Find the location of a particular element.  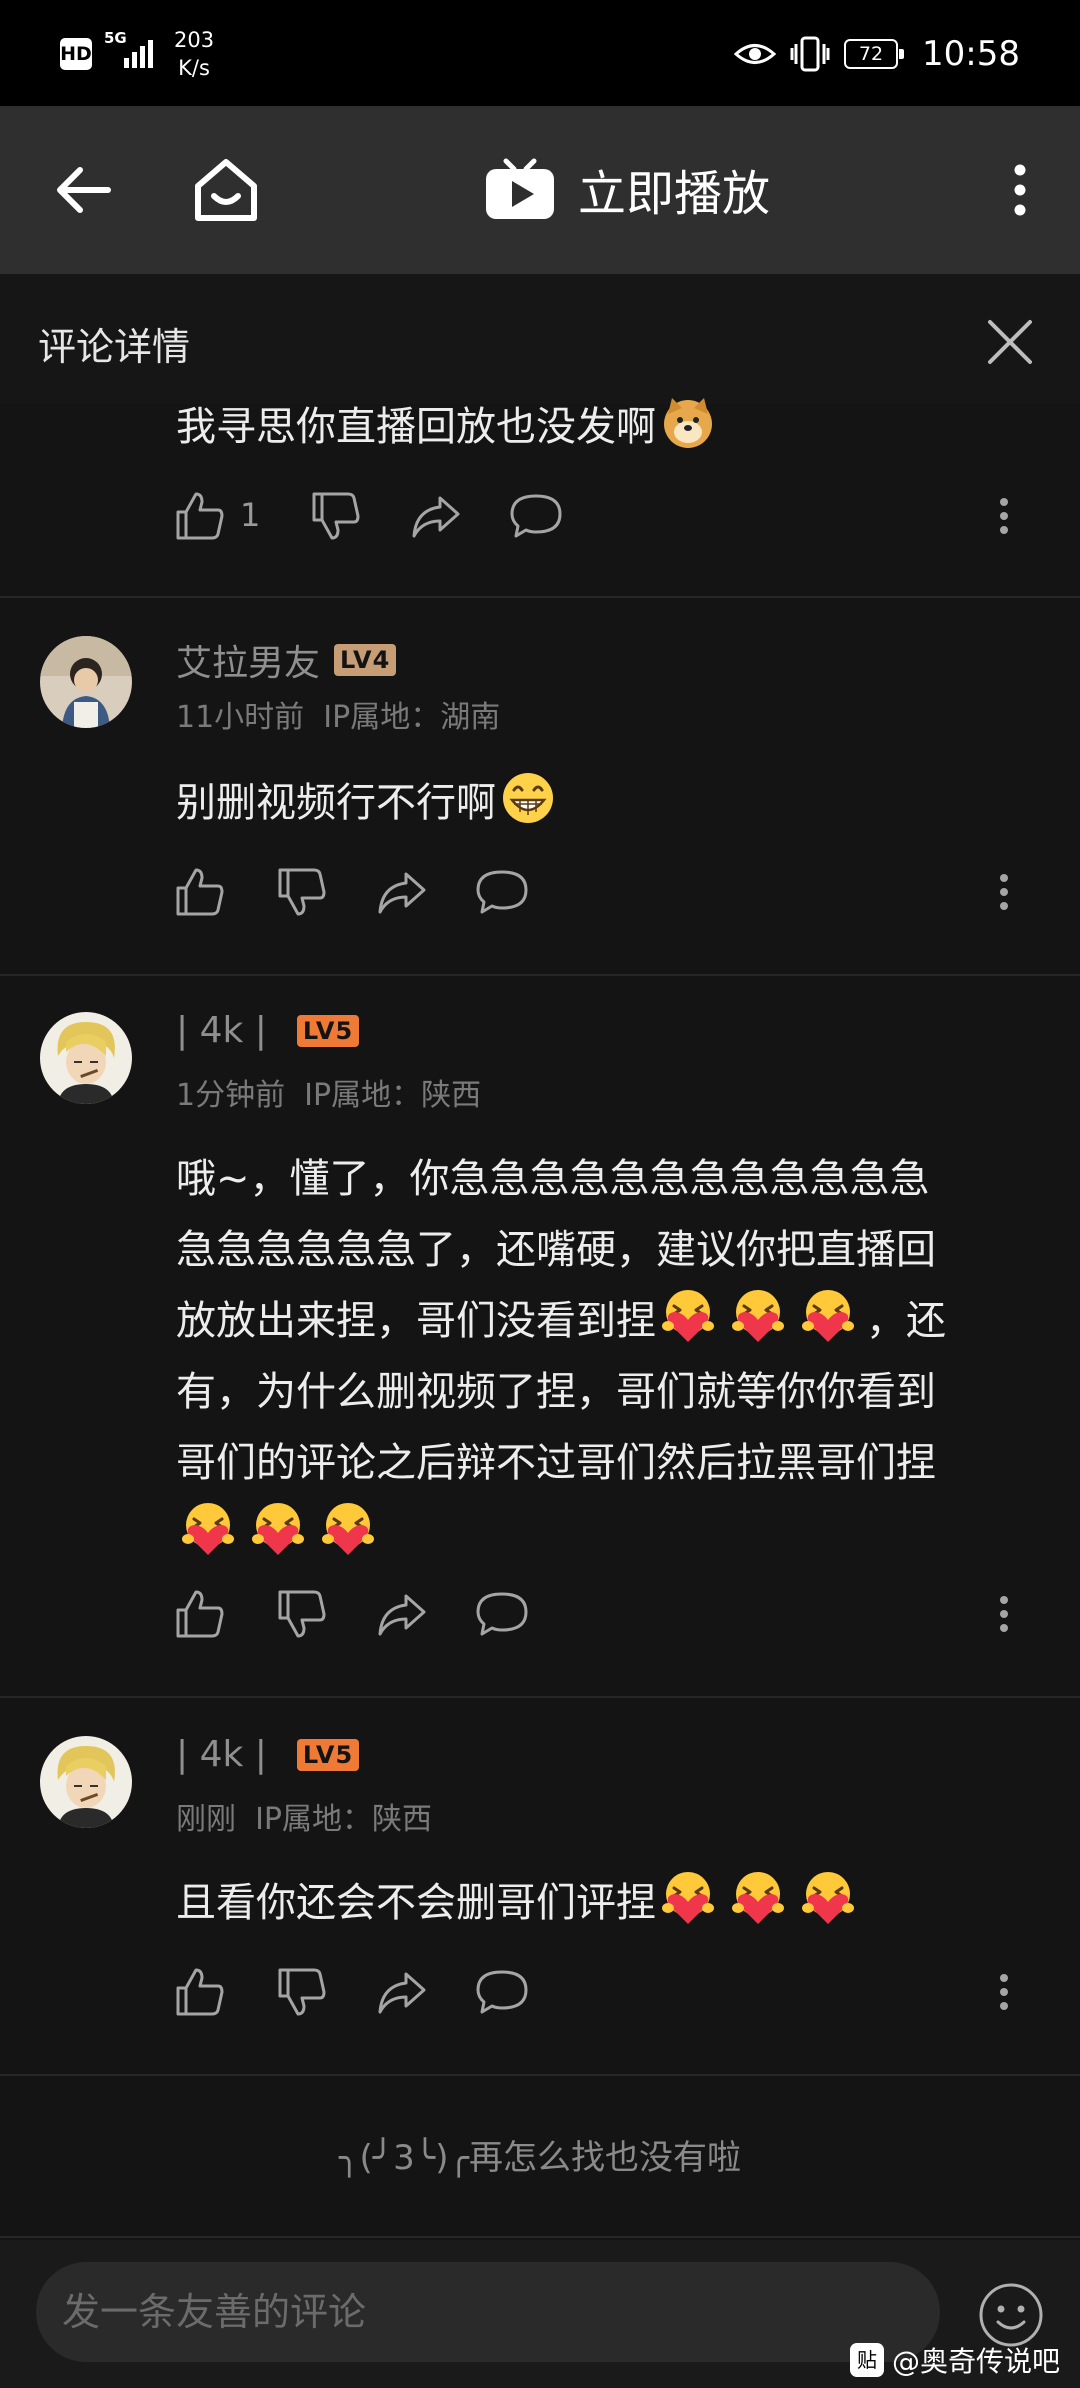

comment-text: 我寻思你直播回放也没发啊 is located at coordinates (606, 427).